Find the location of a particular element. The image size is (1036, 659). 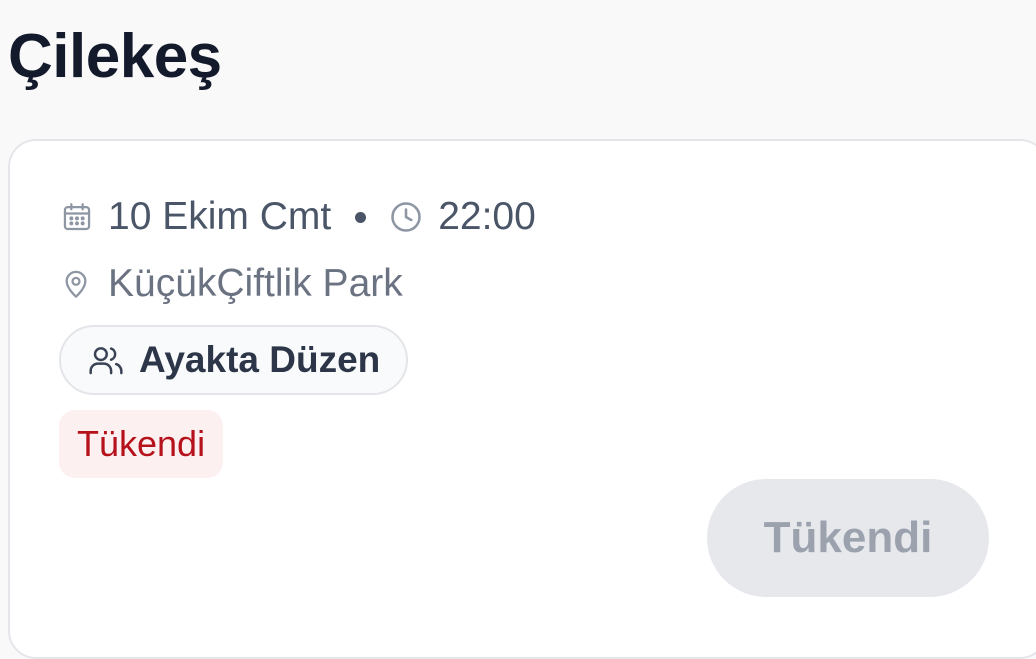

event-venue: KüçükÇiftlik Park is located at coordinates (231, 284).